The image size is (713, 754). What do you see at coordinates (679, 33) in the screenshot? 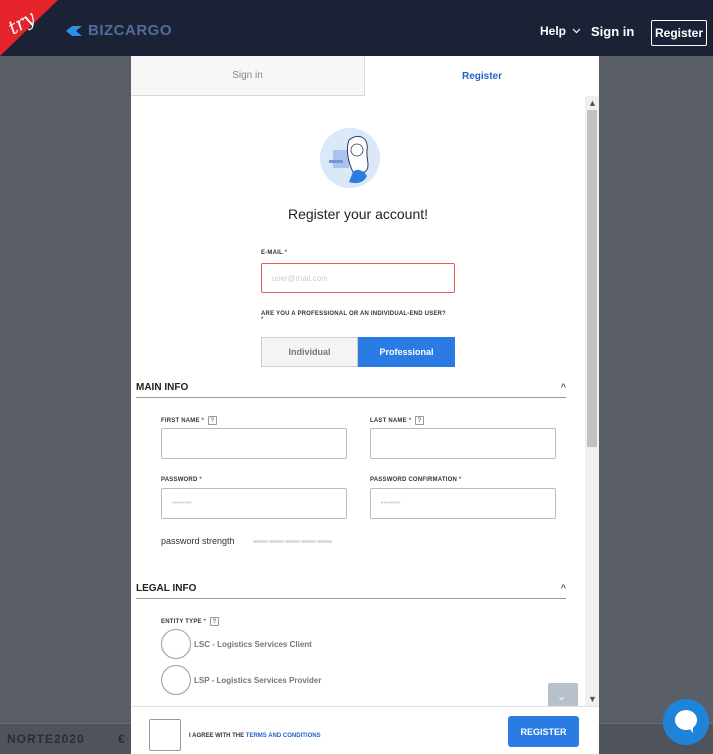
I see `nav-register-button: Register` at bounding box center [679, 33].